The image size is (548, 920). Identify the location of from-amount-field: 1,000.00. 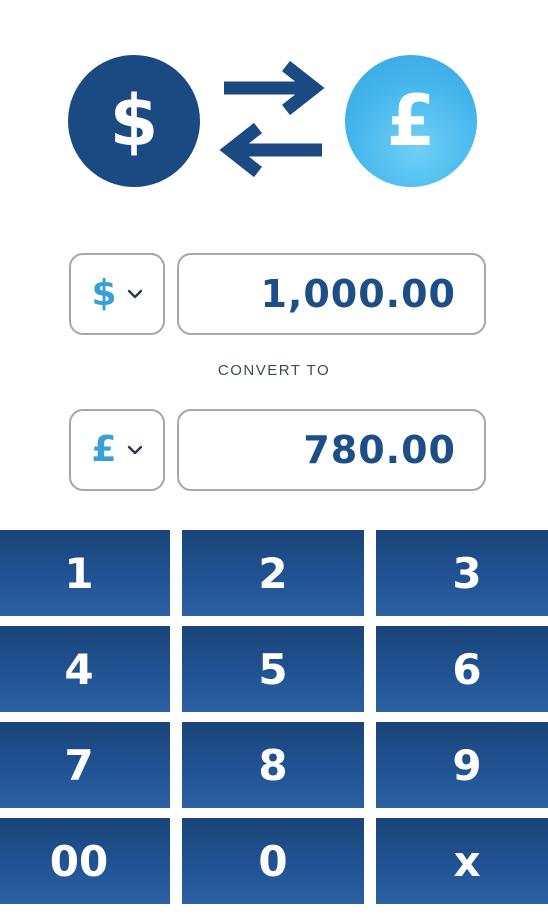
(331, 294).